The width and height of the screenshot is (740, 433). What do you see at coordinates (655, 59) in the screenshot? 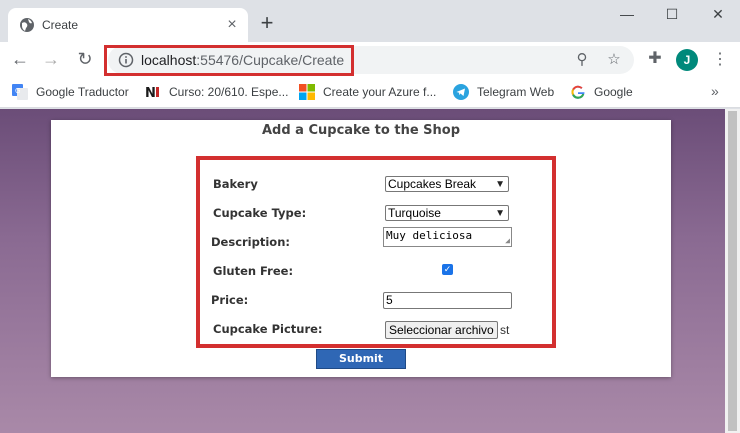
I see `puzzle-icon: ✚` at bounding box center [655, 59].